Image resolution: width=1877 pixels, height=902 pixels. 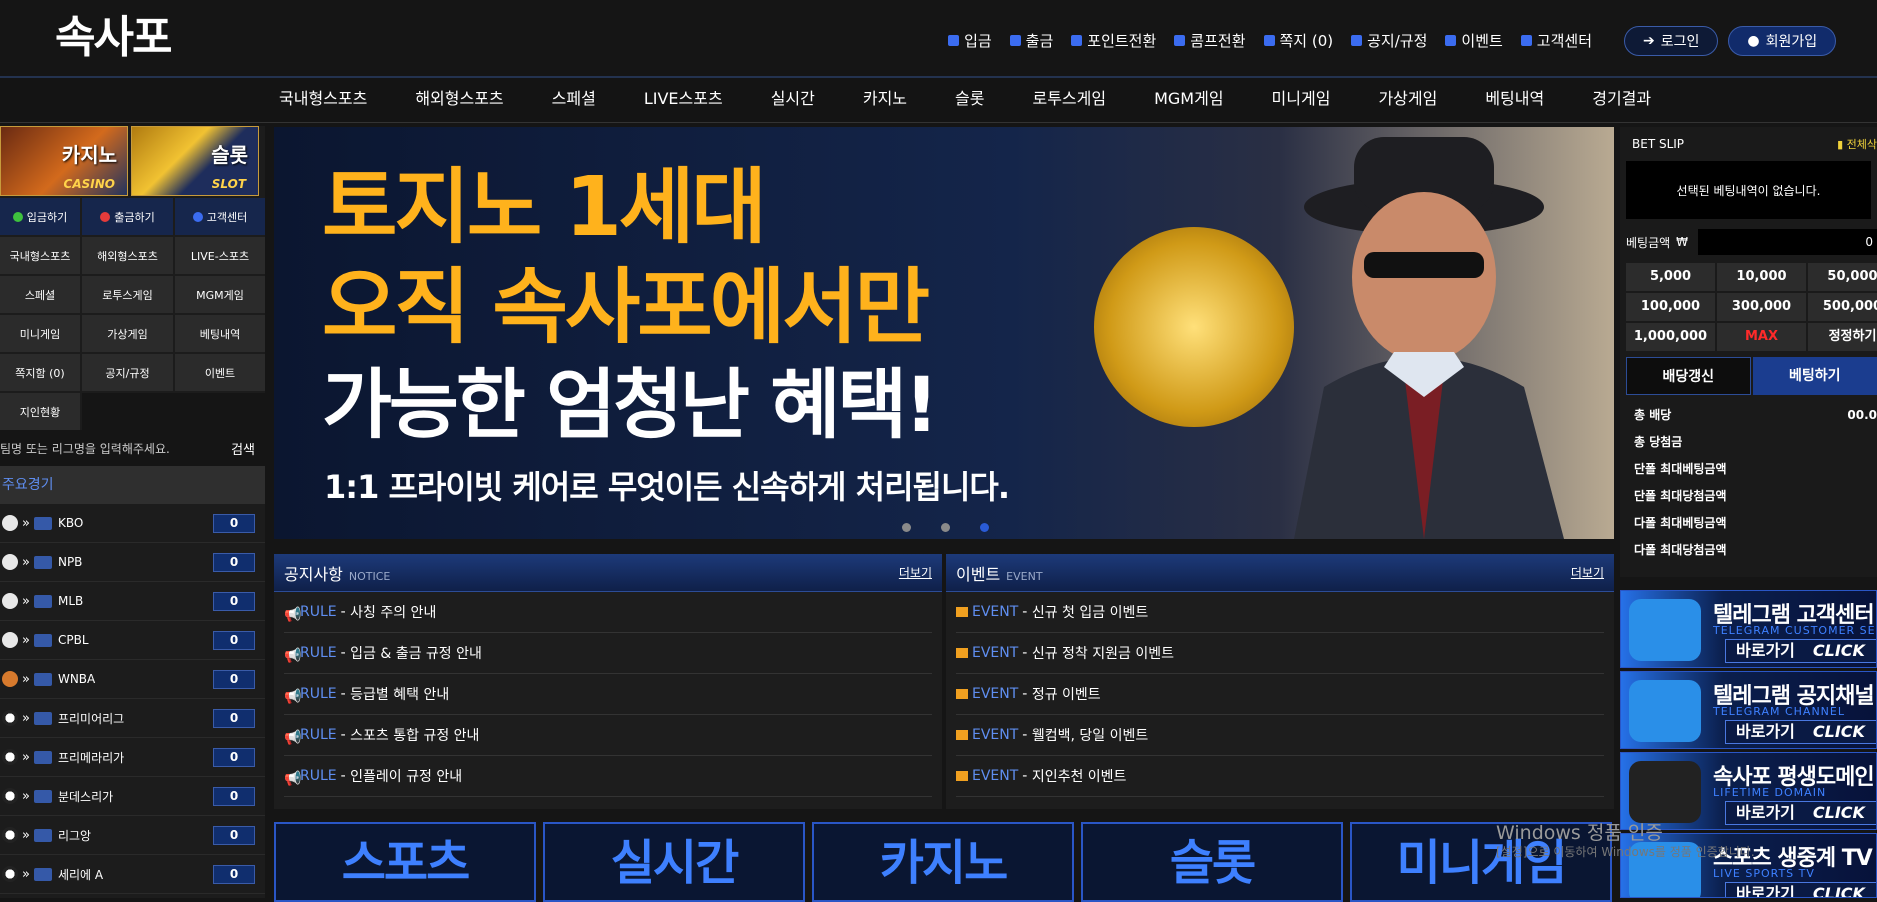 I want to click on event-row: EVENT - 신규 정착 지원금 이벤트, so click(x=1280, y=653).